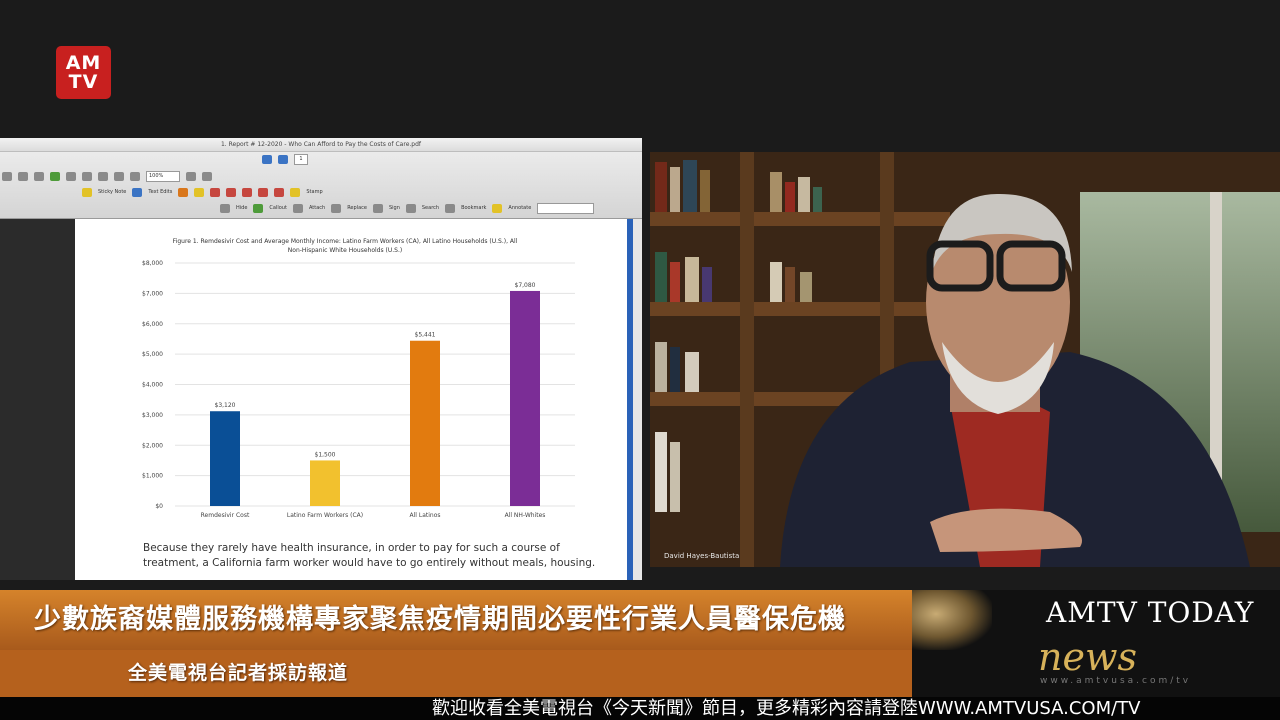 Image resolution: width=1280 pixels, height=720 pixels. What do you see at coordinates (1150, 612) in the screenshot?
I see `brand-title: AMTV TODAY` at bounding box center [1150, 612].